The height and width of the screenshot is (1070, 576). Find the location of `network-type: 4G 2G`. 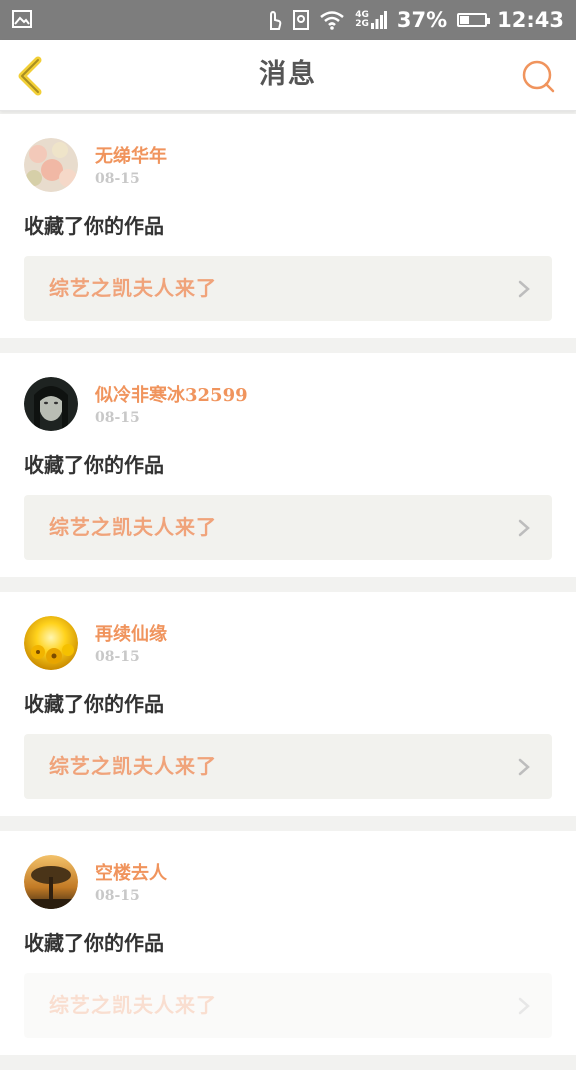

network-type: 4G 2G is located at coordinates (362, 19).